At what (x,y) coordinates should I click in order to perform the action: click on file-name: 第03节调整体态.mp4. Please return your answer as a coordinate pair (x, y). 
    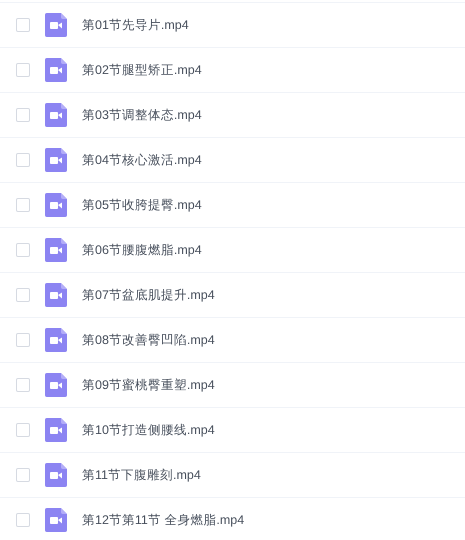
    Looking at the image, I should click on (142, 115).